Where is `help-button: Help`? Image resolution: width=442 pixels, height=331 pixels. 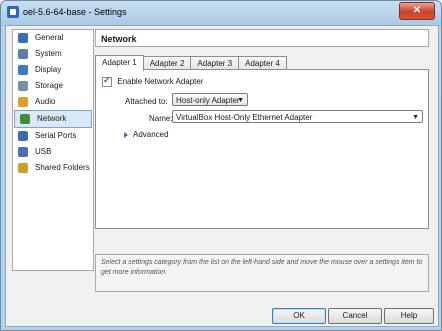 help-button: Help is located at coordinates (409, 316).